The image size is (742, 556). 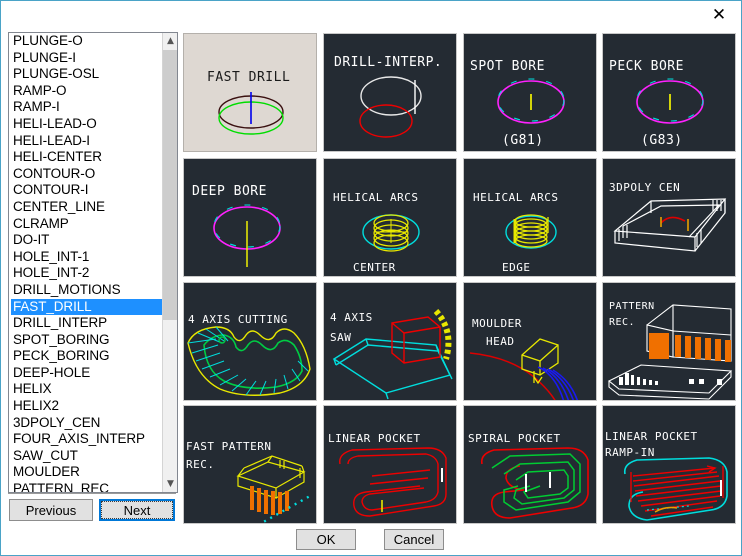 What do you see at coordinates (86, 41) in the screenshot?
I see `list-item: PLUNGE-O` at bounding box center [86, 41].